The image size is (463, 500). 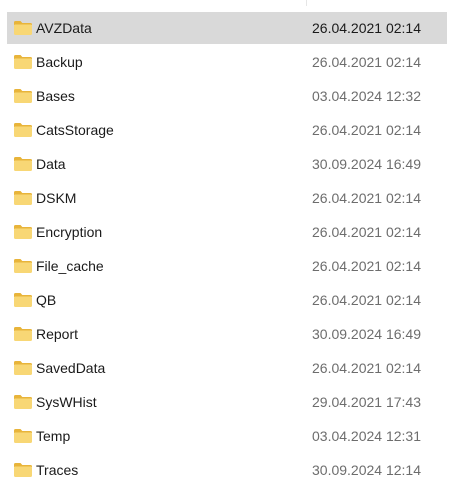 What do you see at coordinates (366, 436) in the screenshot?
I see `date-modified: 03.04.2024 12:31` at bounding box center [366, 436].